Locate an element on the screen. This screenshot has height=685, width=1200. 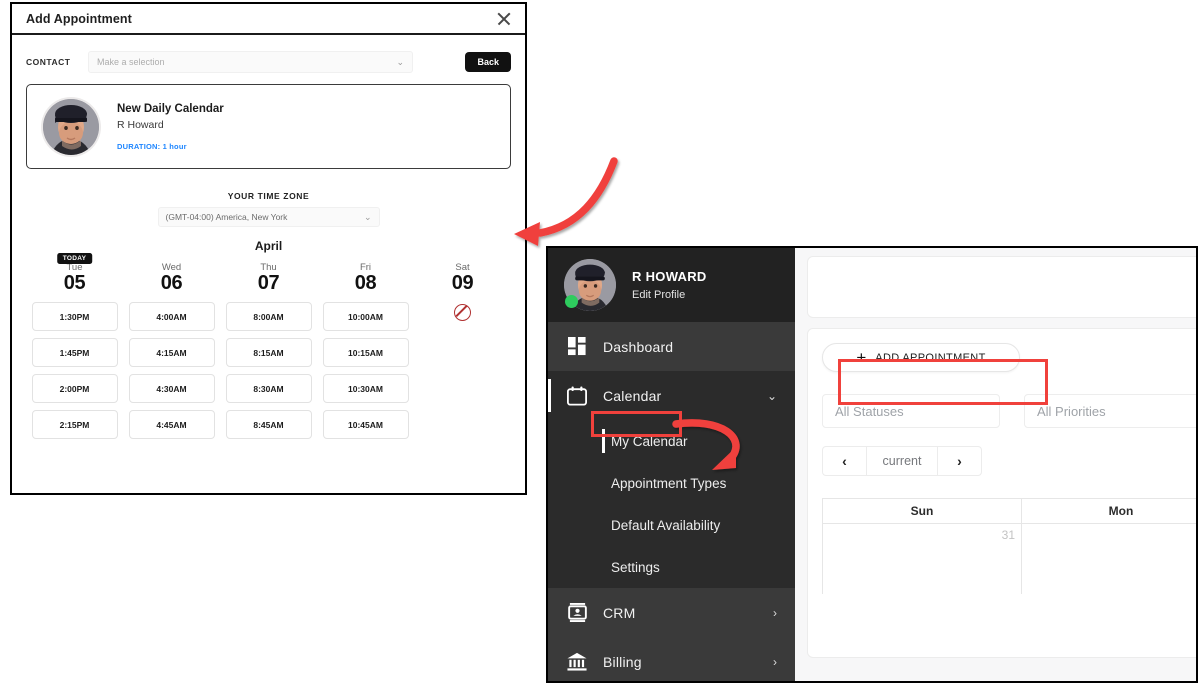
modal-titlebar: Add Appointment is located at coordinates (268, 19).